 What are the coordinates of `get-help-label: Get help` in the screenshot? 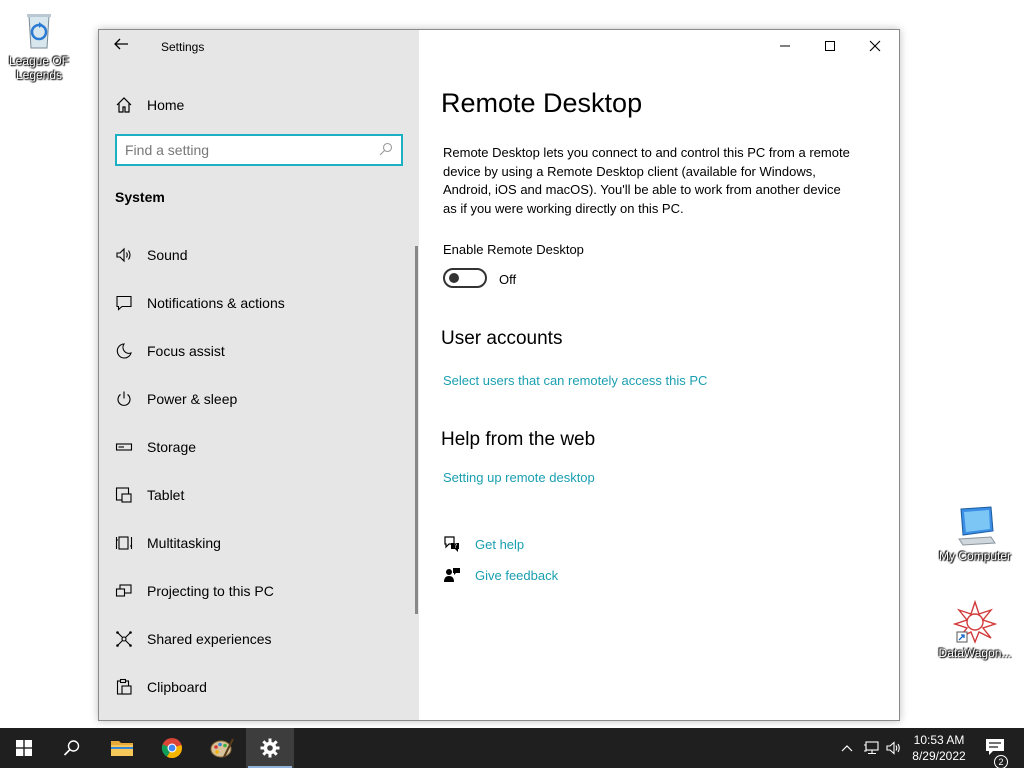 It's located at (500, 544).